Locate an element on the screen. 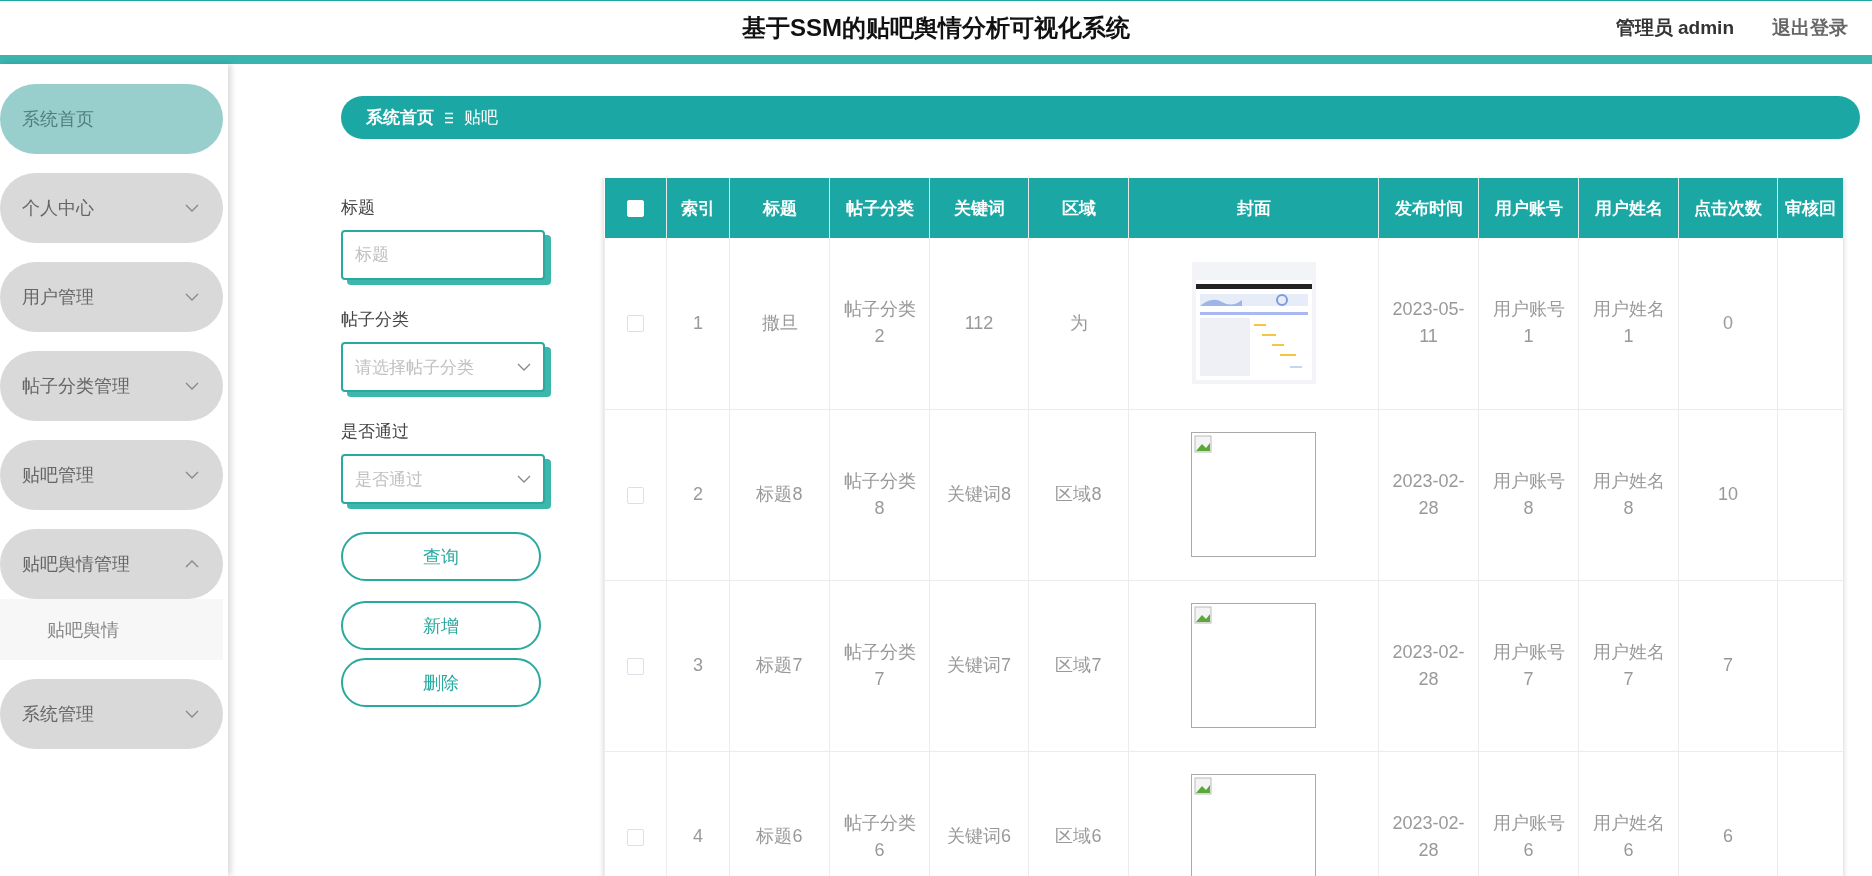 The image size is (1872, 876). user-label: 管理员 admin is located at coordinates (1674, 28).